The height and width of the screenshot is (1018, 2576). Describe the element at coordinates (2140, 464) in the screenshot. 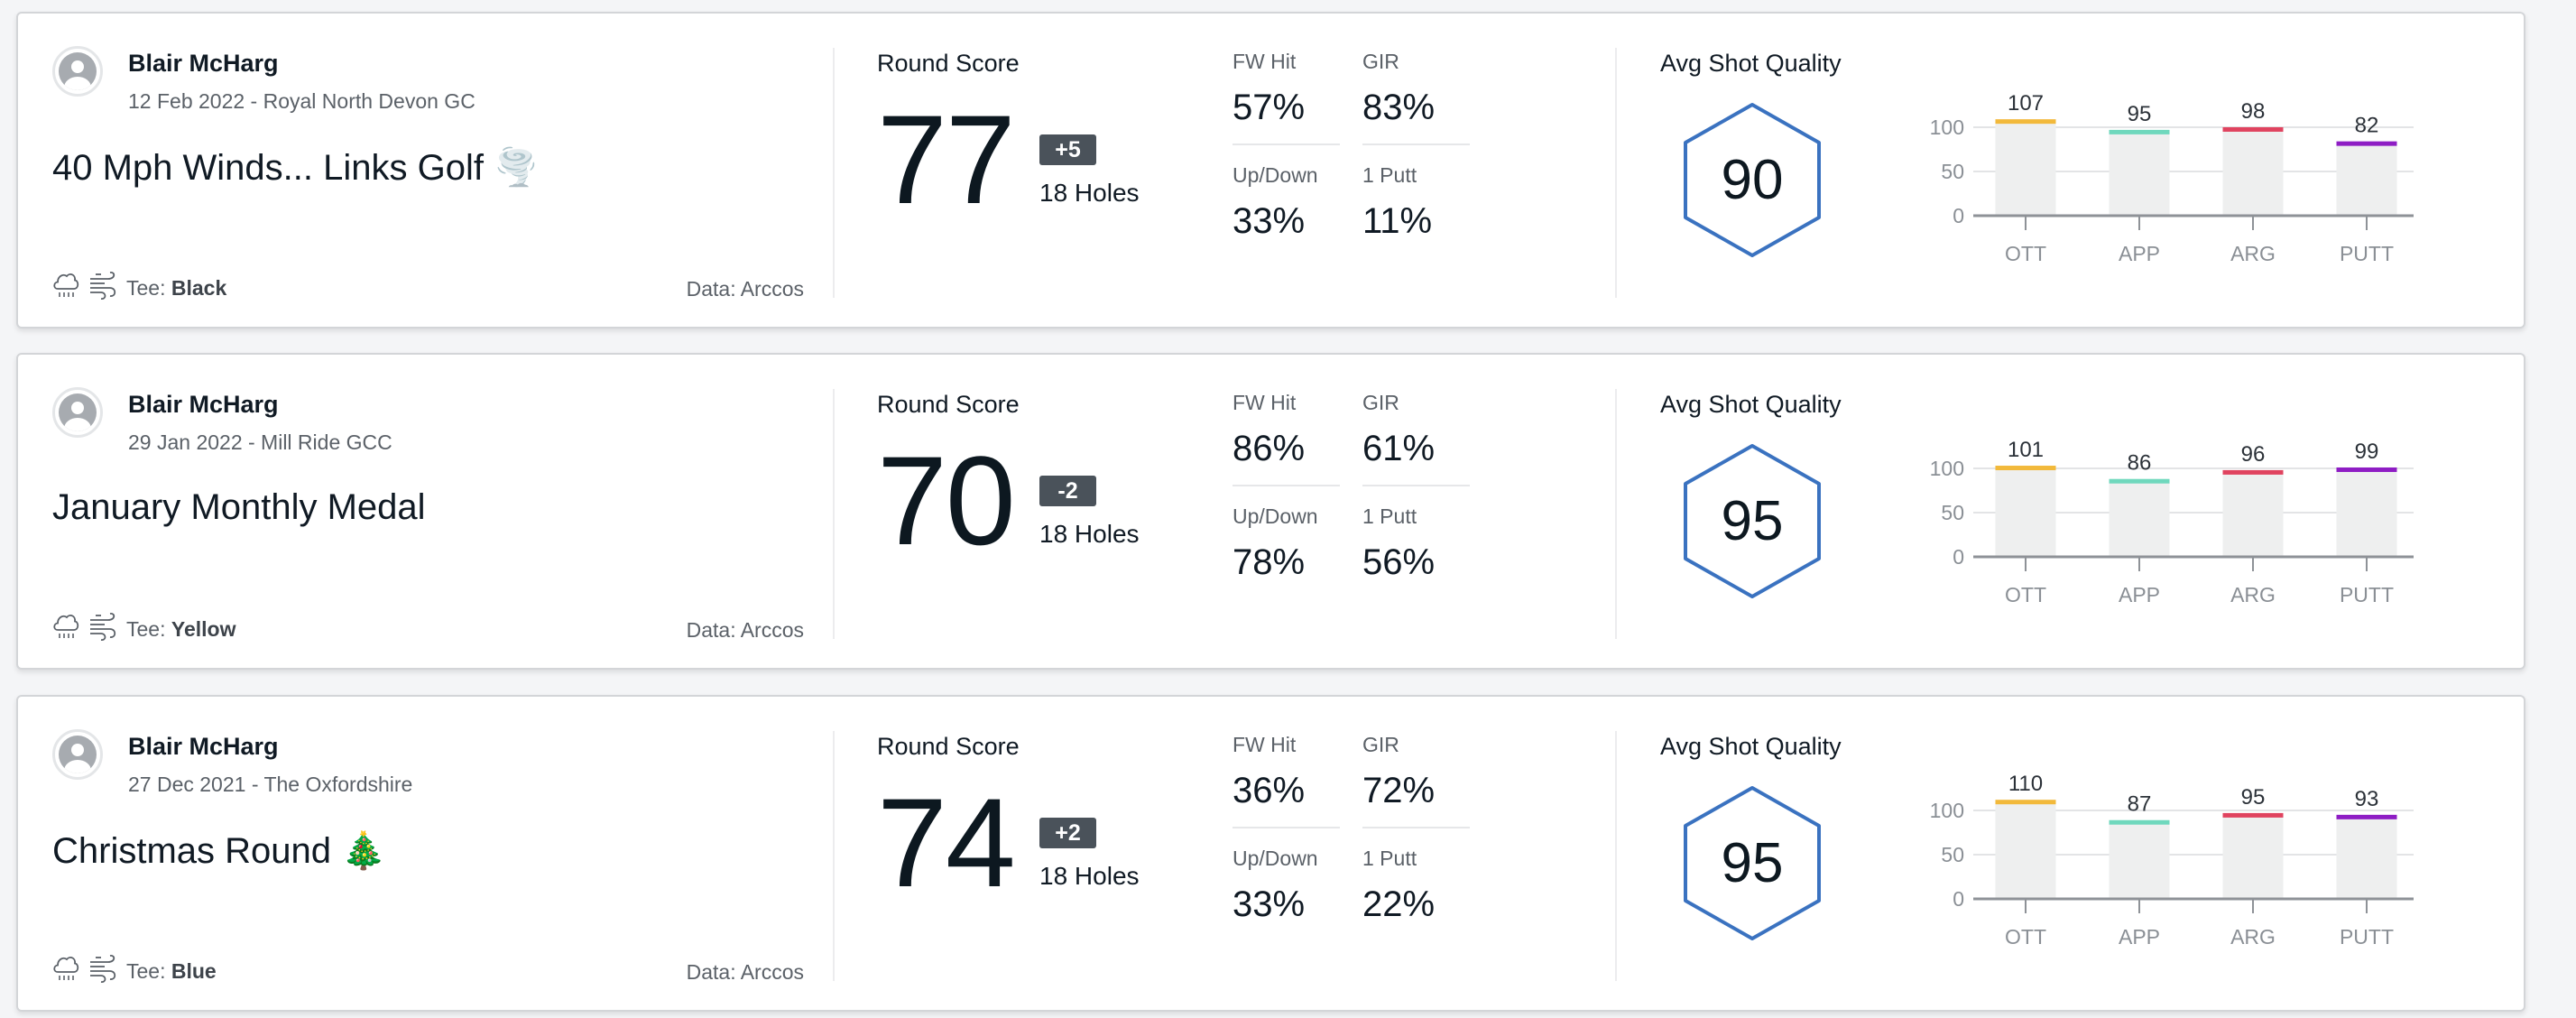

I see `data-label: 86` at that location.